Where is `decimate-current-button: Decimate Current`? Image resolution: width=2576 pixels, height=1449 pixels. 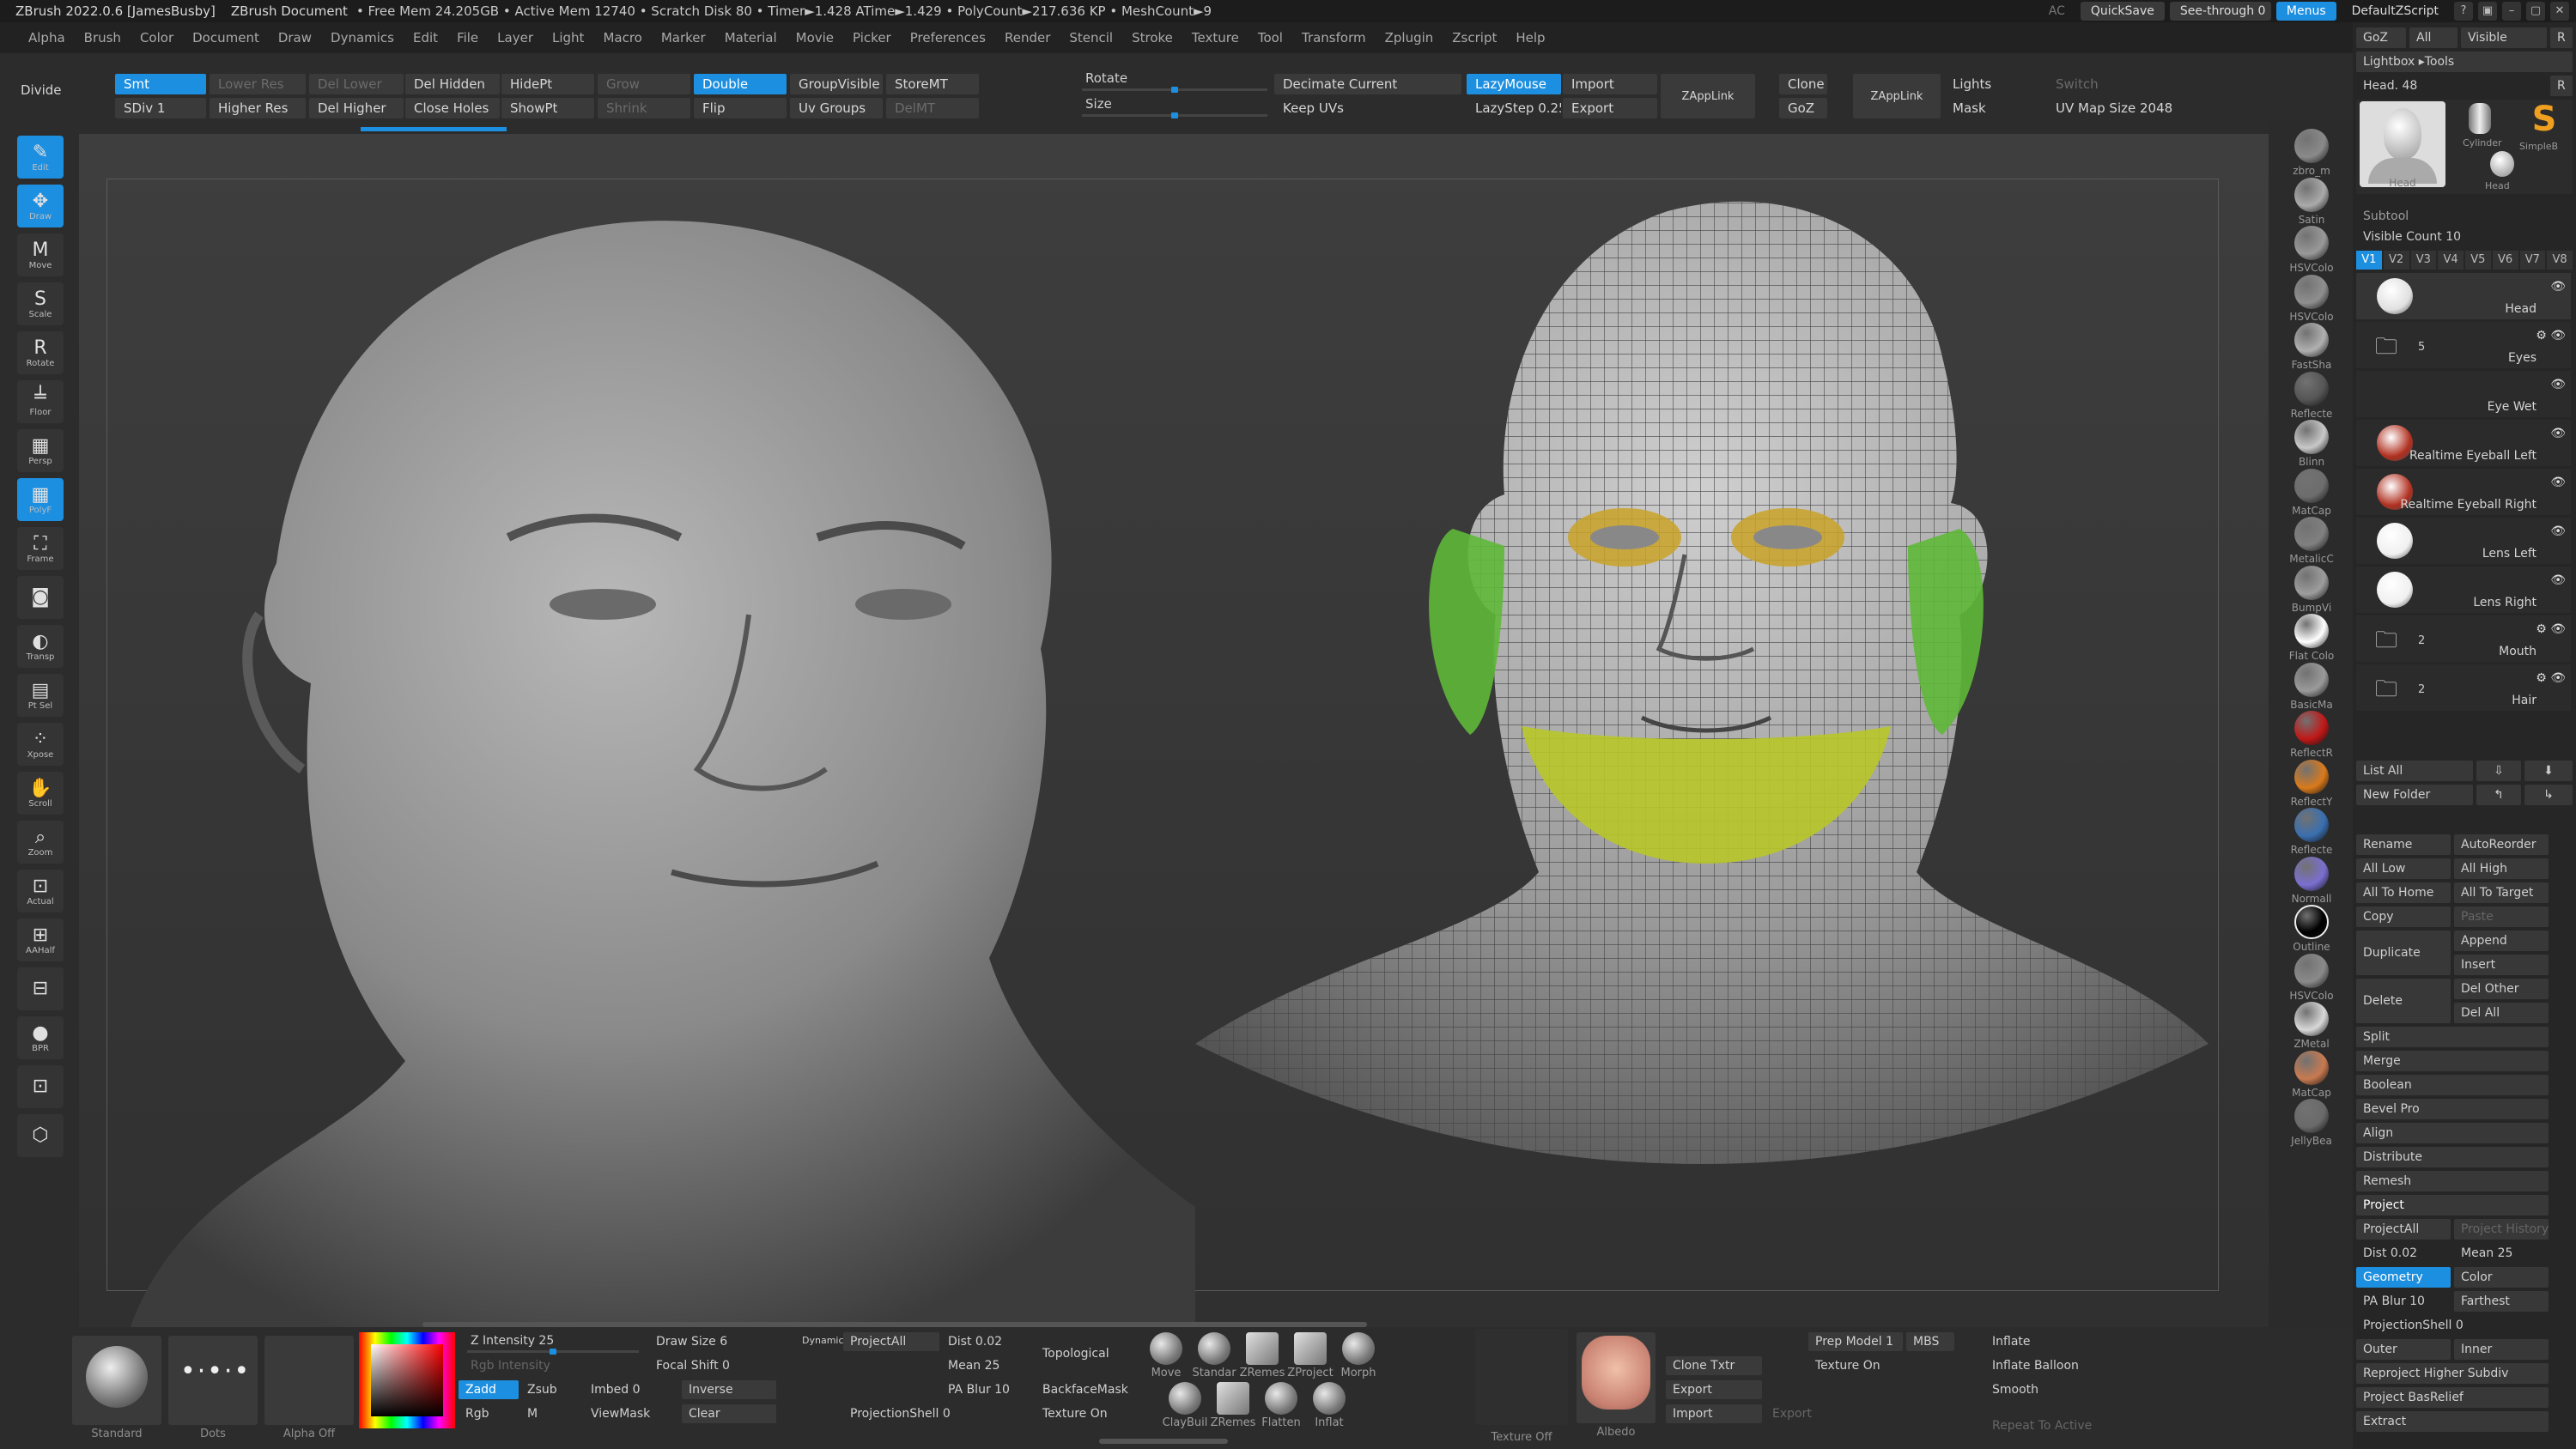 decimate-current-button: Decimate Current is located at coordinates (1367, 84).